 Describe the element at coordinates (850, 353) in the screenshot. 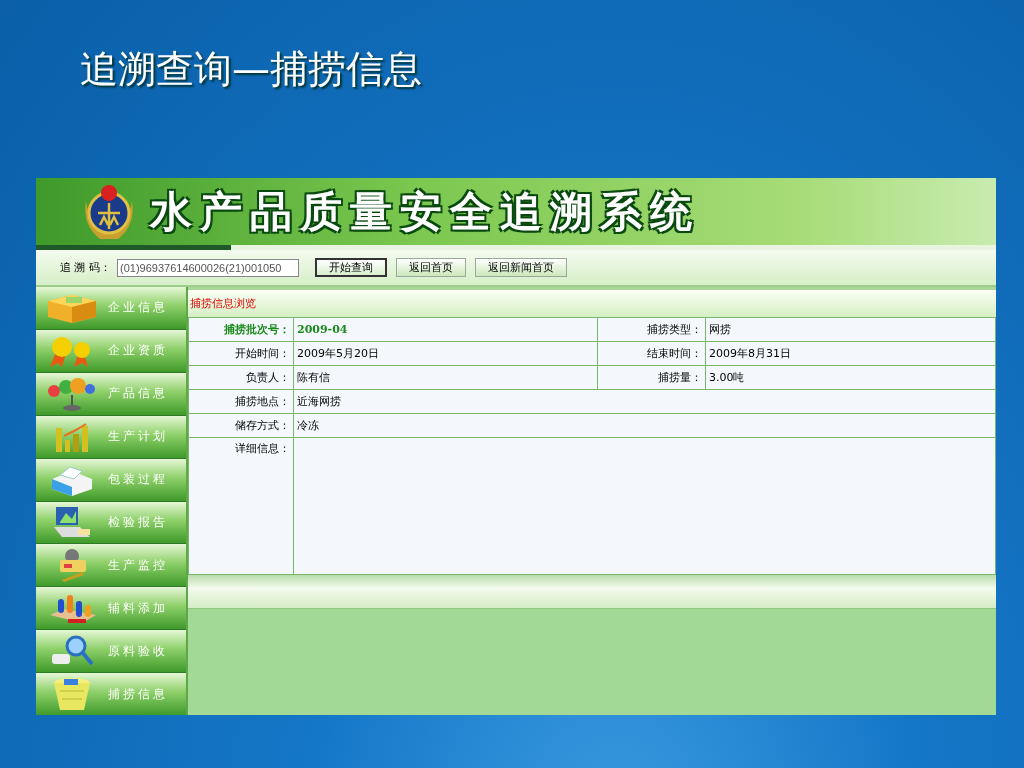

I see `field-value: 2009年8月31日` at that location.